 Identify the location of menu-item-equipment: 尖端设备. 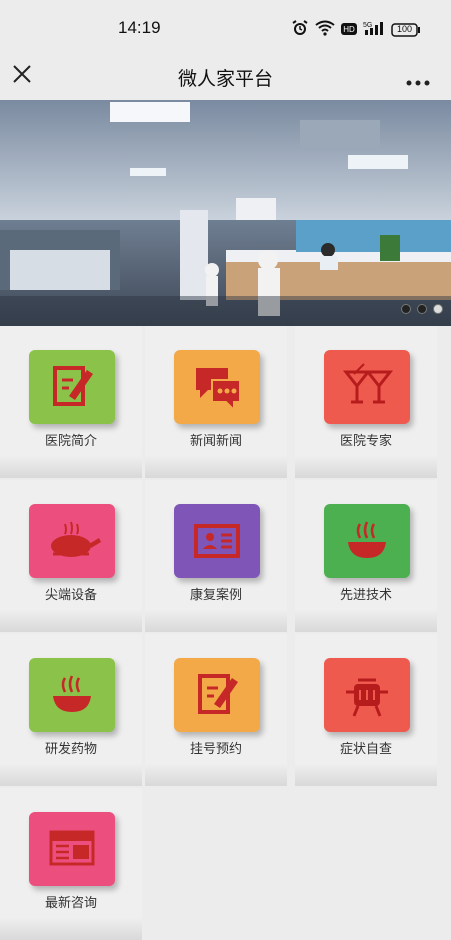
(71, 556).